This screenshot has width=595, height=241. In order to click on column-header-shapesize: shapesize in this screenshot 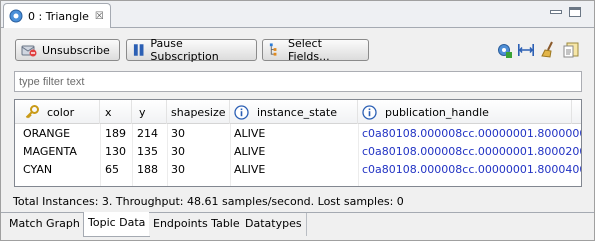, I will do `click(198, 112)`.